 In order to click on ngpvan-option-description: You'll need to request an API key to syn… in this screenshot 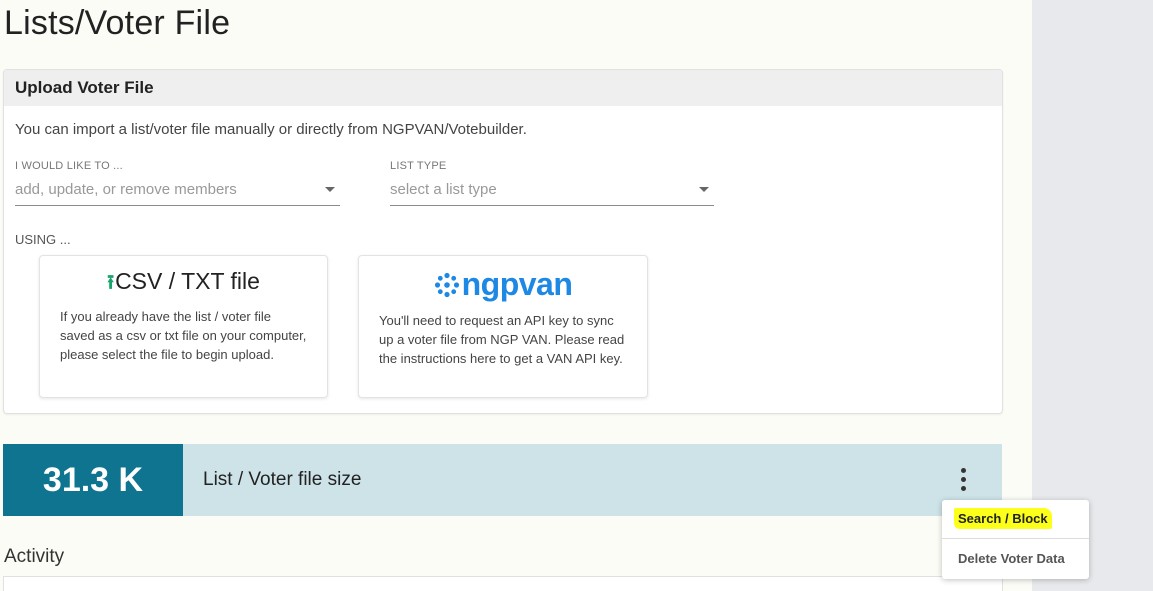, I will do `click(502, 339)`.